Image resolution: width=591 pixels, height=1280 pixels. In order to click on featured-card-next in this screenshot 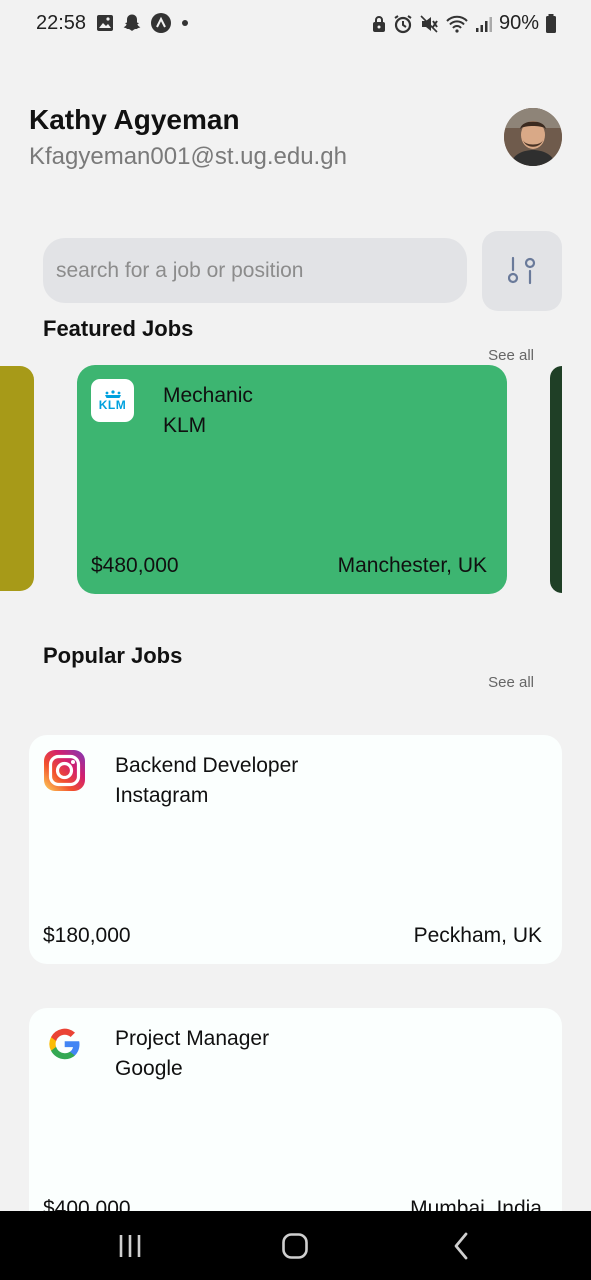, I will do `click(556, 479)`.